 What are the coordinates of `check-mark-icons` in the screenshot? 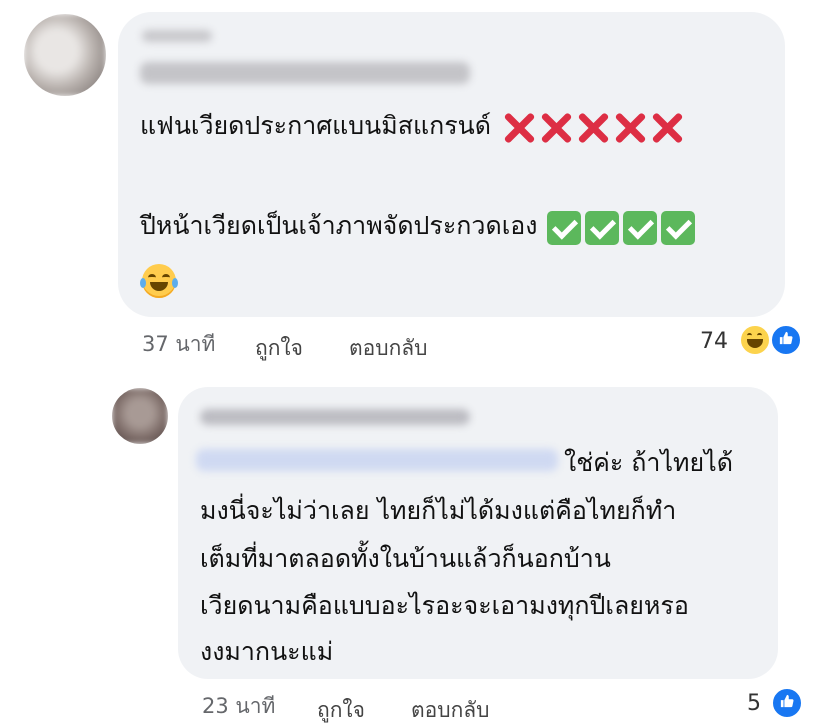 It's located at (623, 227).